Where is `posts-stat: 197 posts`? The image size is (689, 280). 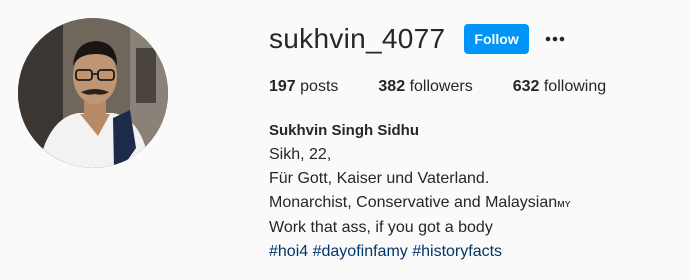
posts-stat: 197 posts is located at coordinates (303, 87).